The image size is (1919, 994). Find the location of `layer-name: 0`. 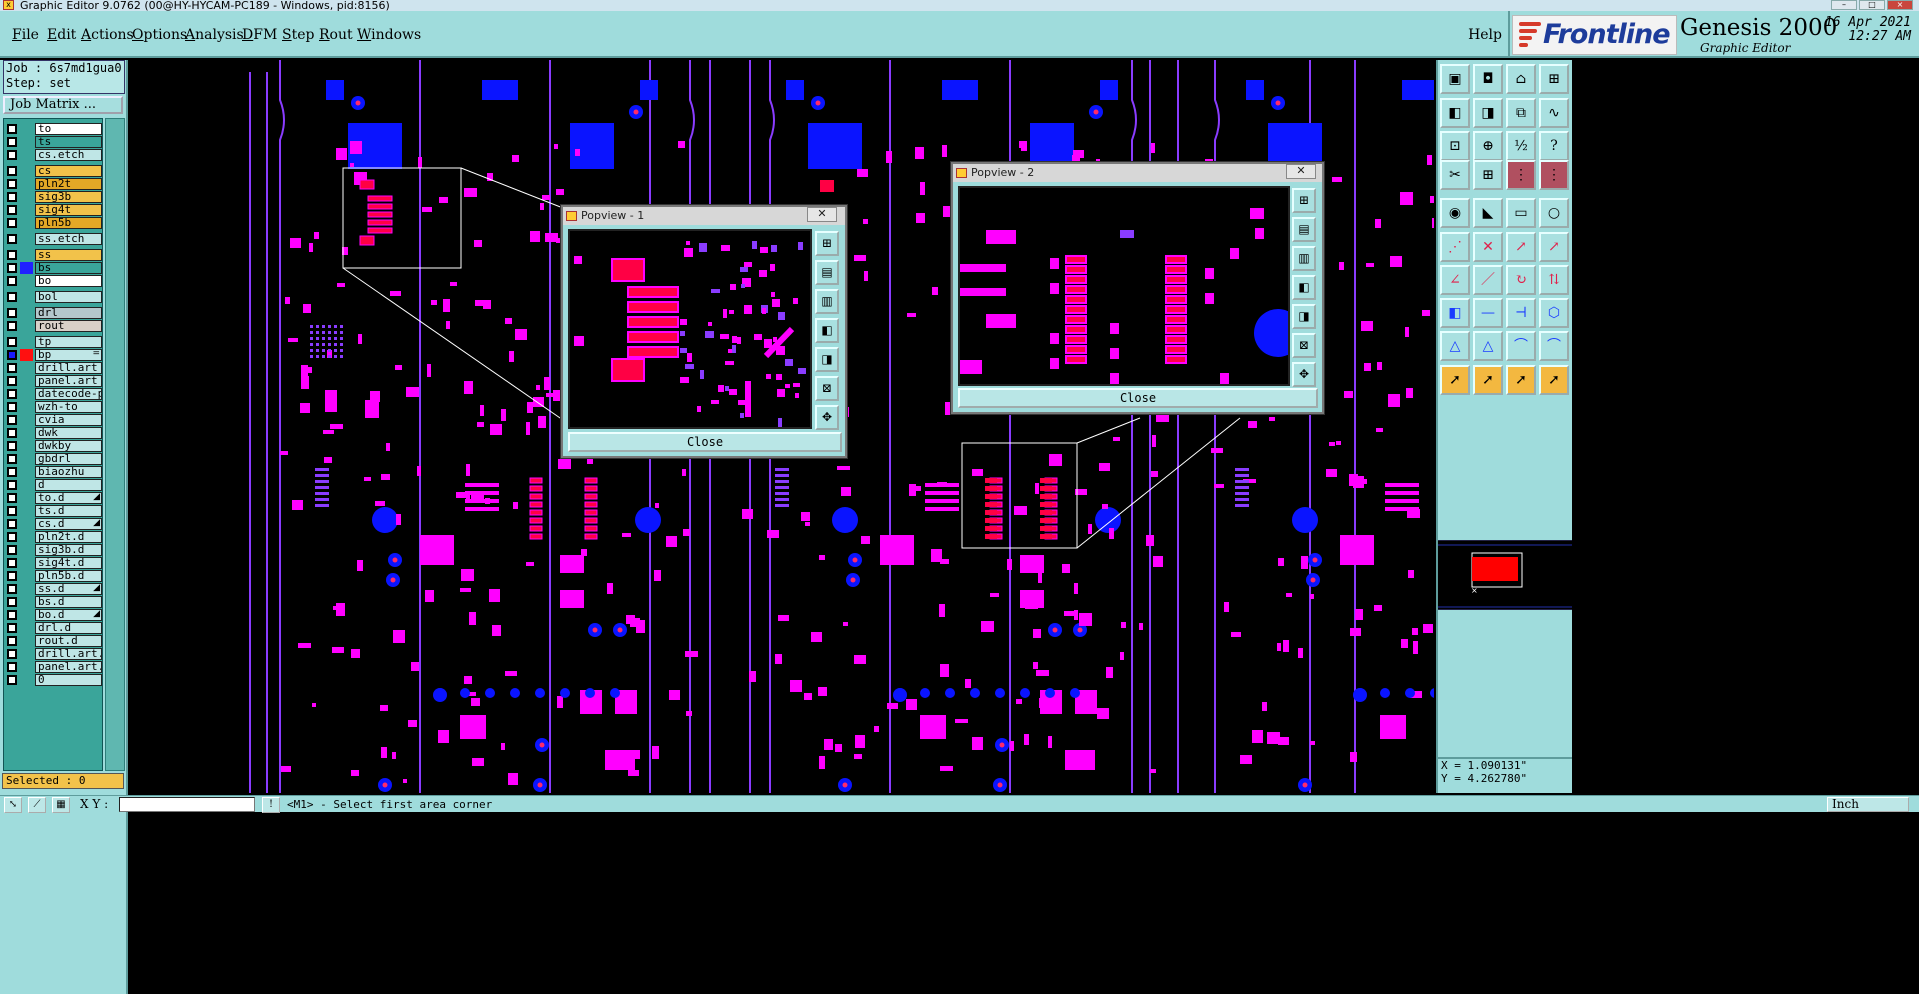

layer-name: 0 is located at coordinates (68, 680).